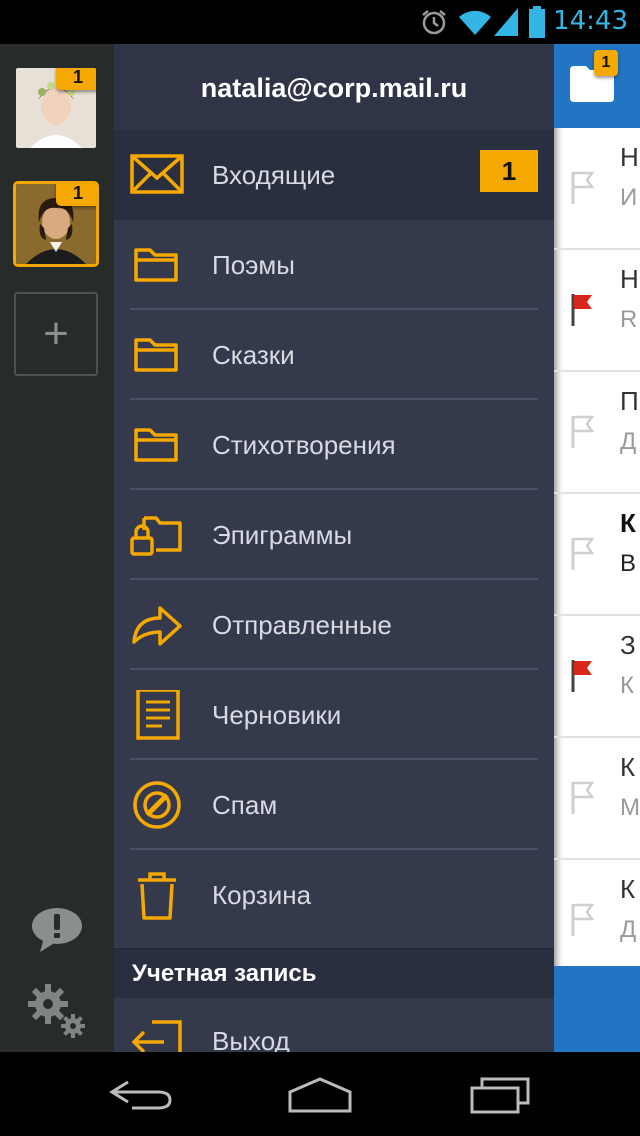  What do you see at coordinates (157, 896) in the screenshot?
I see `trash-icon` at bounding box center [157, 896].